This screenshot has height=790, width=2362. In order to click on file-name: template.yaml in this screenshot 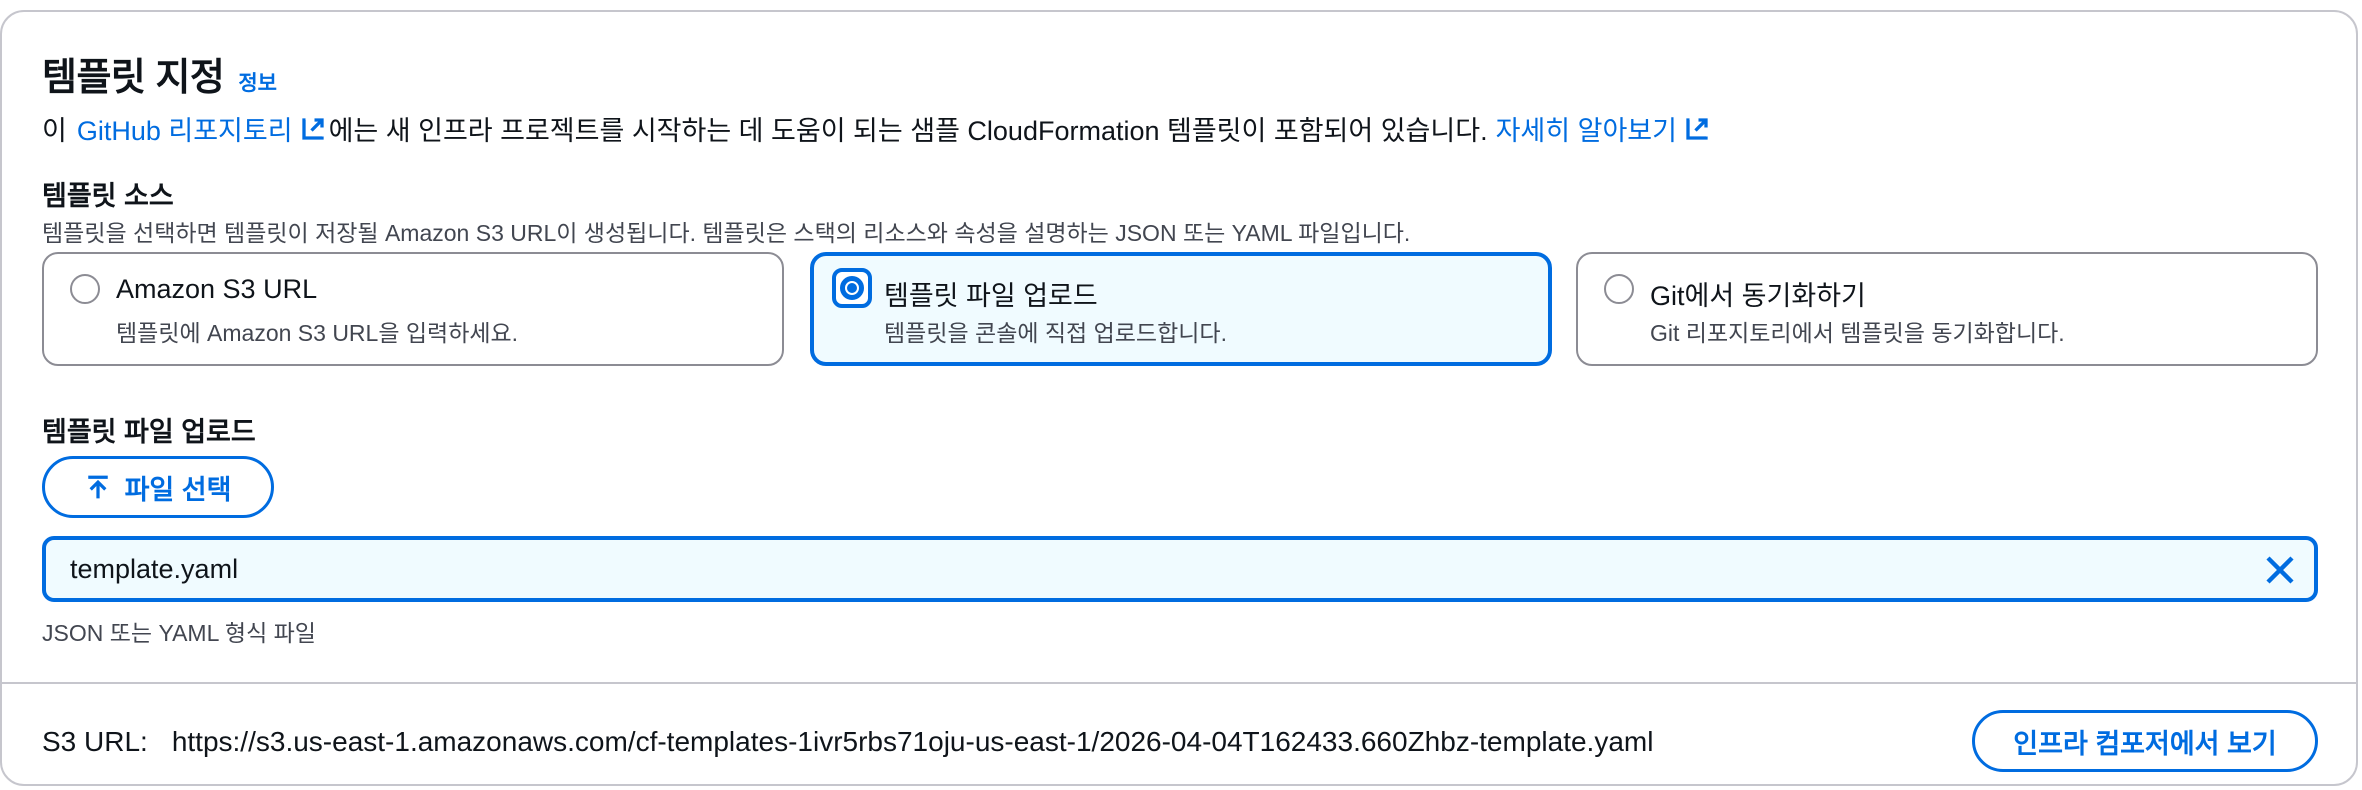, I will do `click(154, 569)`.